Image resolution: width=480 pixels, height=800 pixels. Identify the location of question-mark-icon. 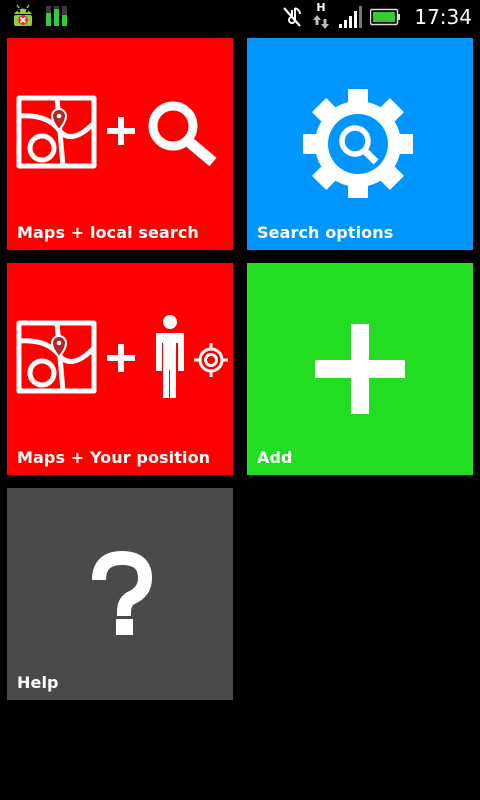
(122, 592).